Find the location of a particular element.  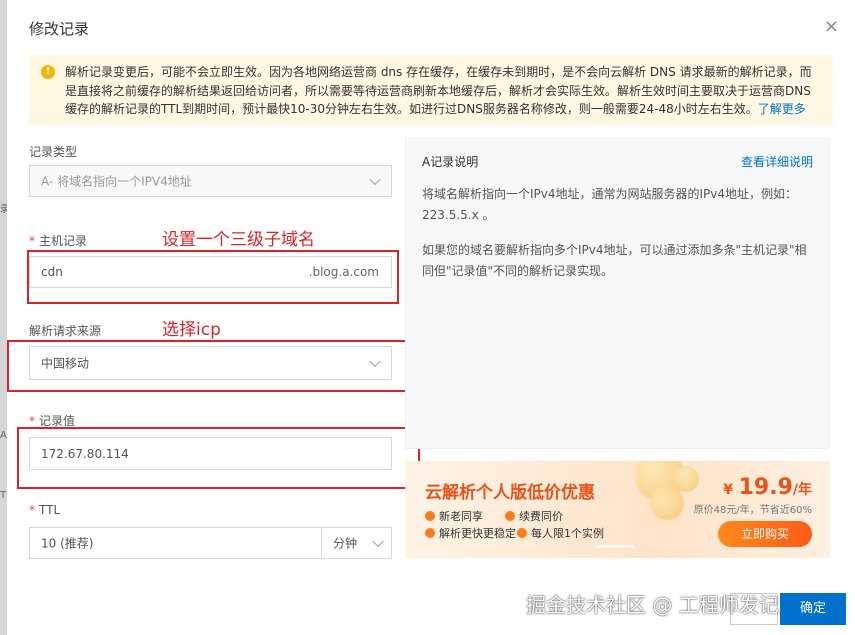

promo-feature: 每人限1个实例 is located at coordinates (560, 533).